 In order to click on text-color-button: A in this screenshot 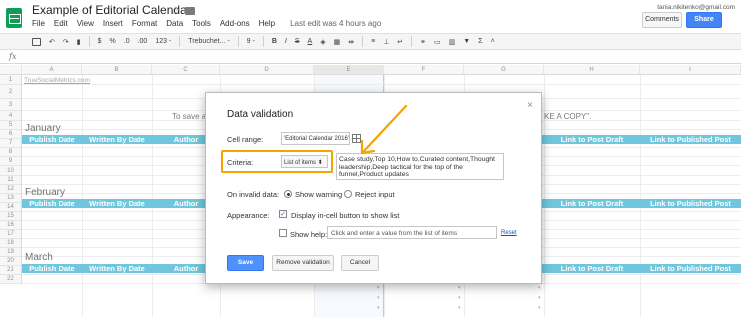, I will do `click(310, 41)`.